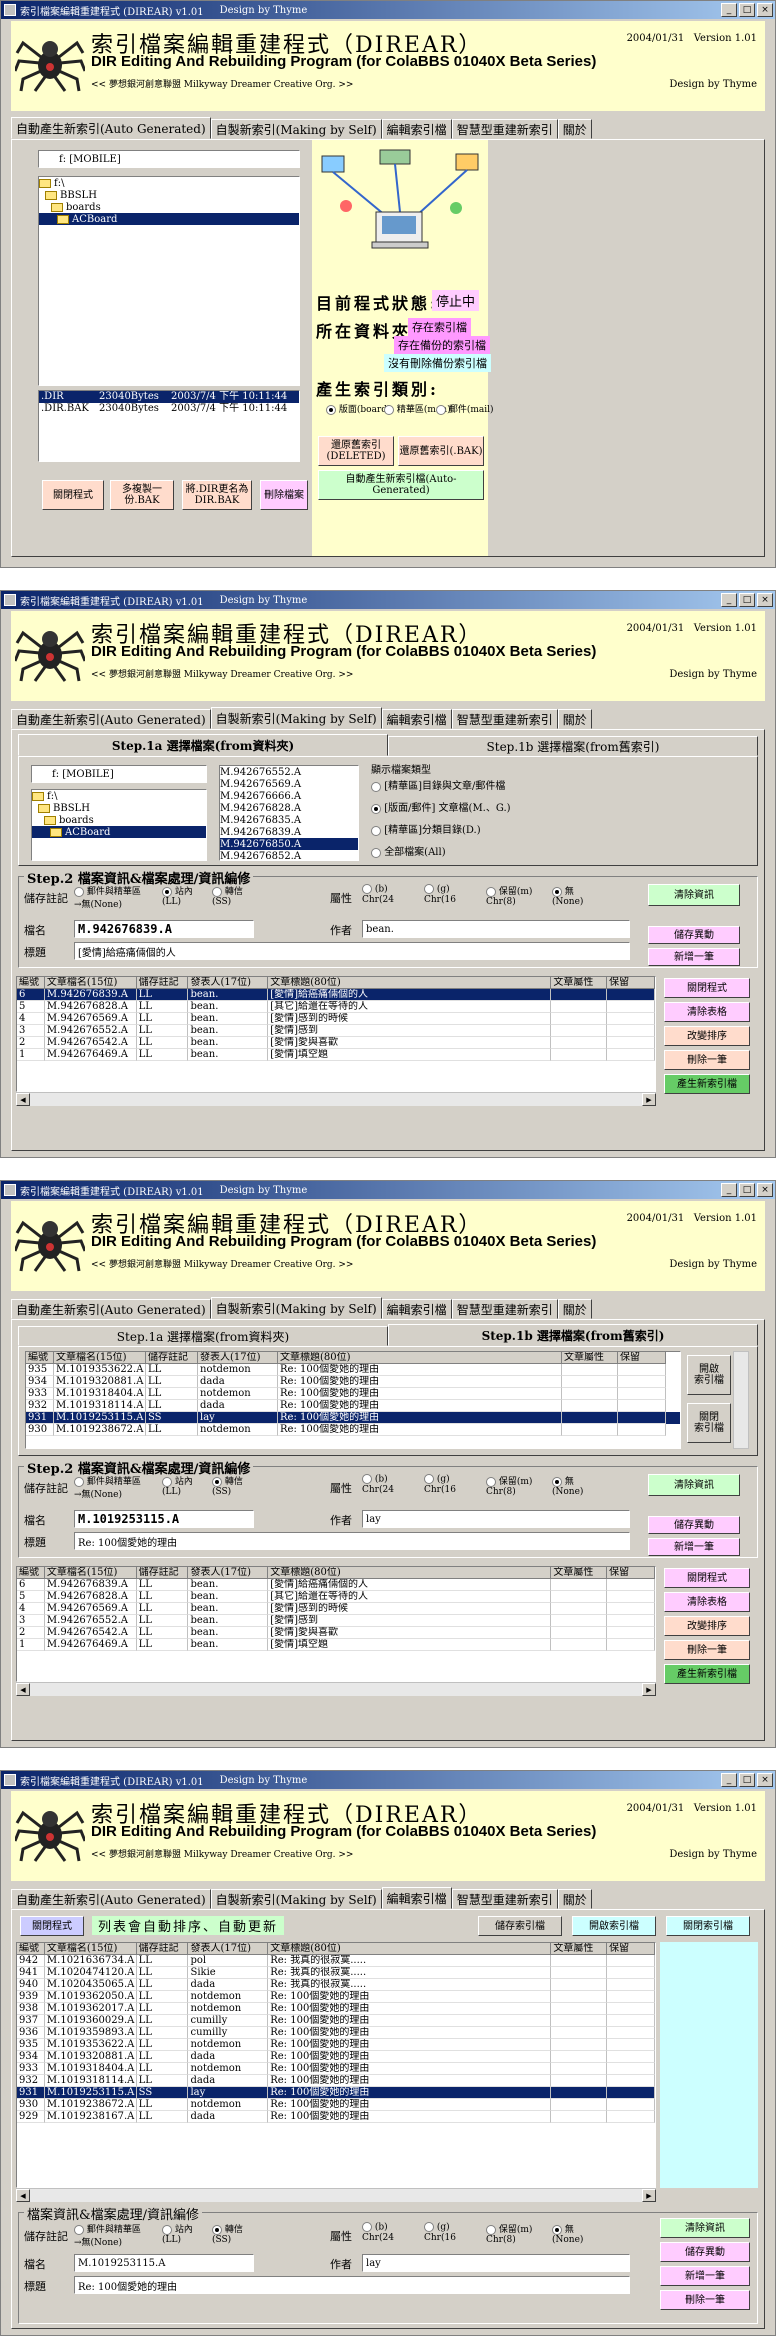  Describe the element at coordinates (336, 2021) in the screenshot. I see `table-row: 937 M.1019360029.A LL cumilly Re: 100個愛她的理由` at that location.